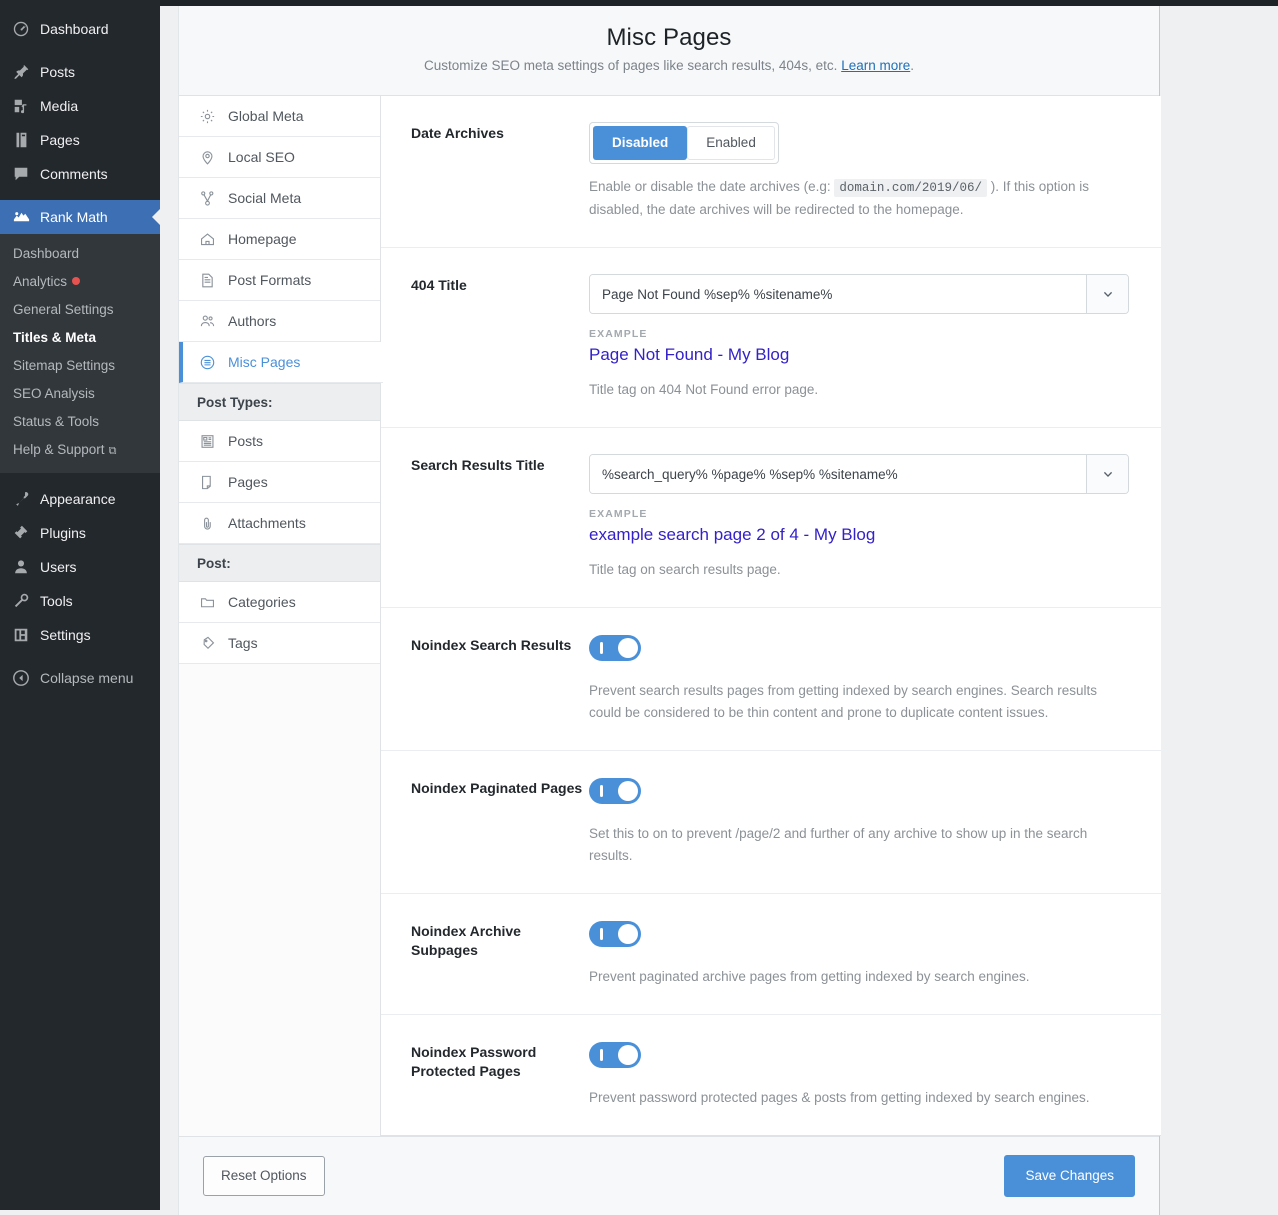 Image resolution: width=1278 pixels, height=1215 pixels. Describe the element at coordinates (497, 788) in the screenshot. I see `setting-label: Noindex Paginated Pages` at that location.